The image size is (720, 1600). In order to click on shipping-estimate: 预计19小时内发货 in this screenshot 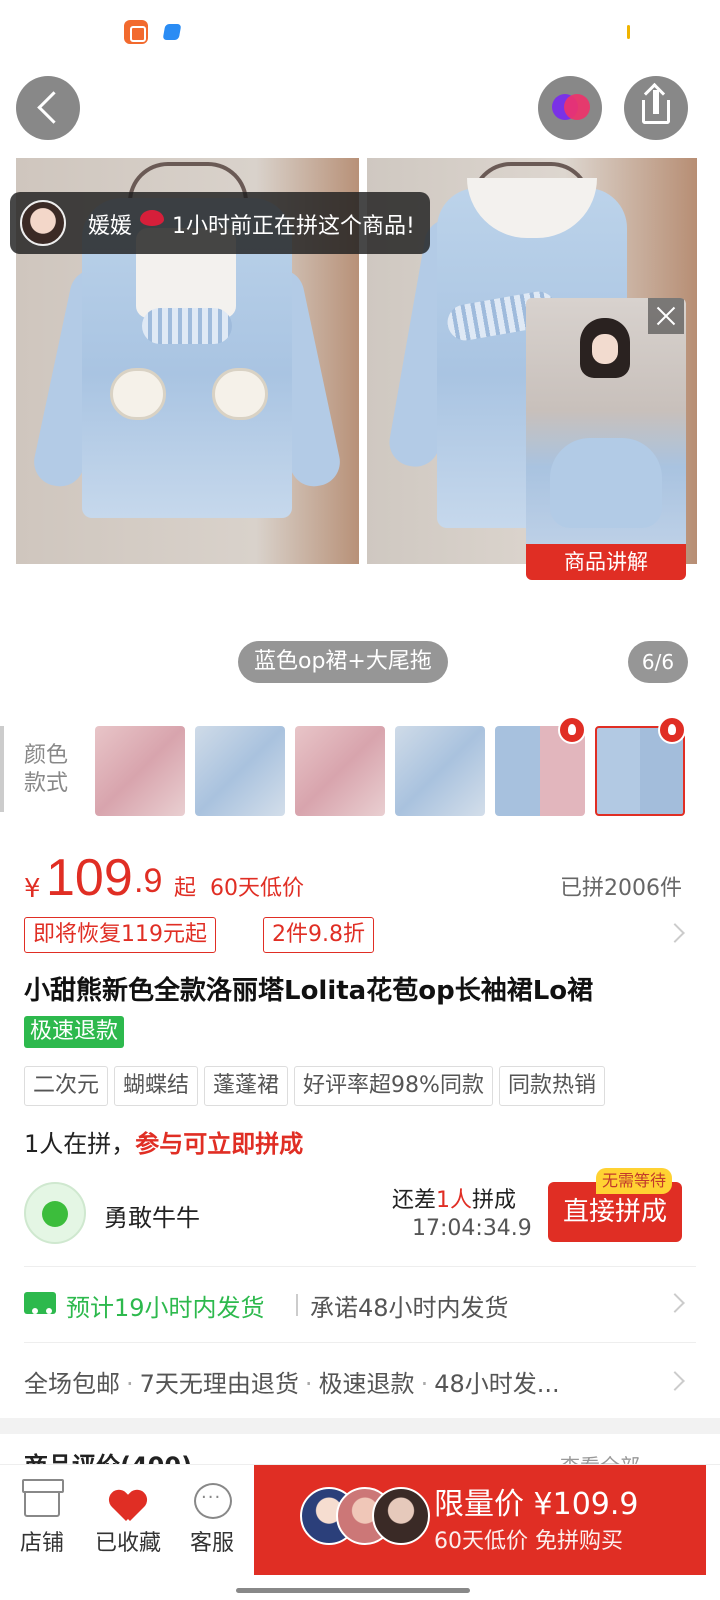, I will do `click(165, 1308)`.